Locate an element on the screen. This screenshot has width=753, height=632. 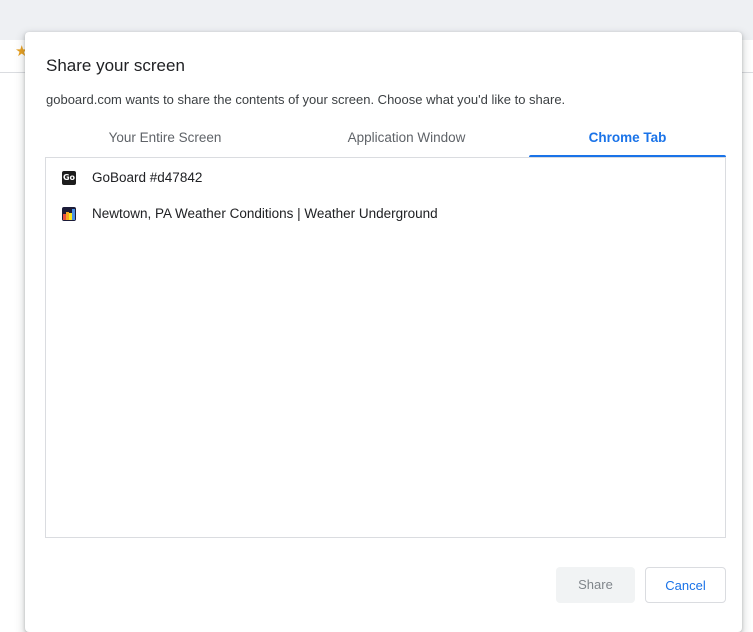
background-divider-right is located at coordinates (747, 72).